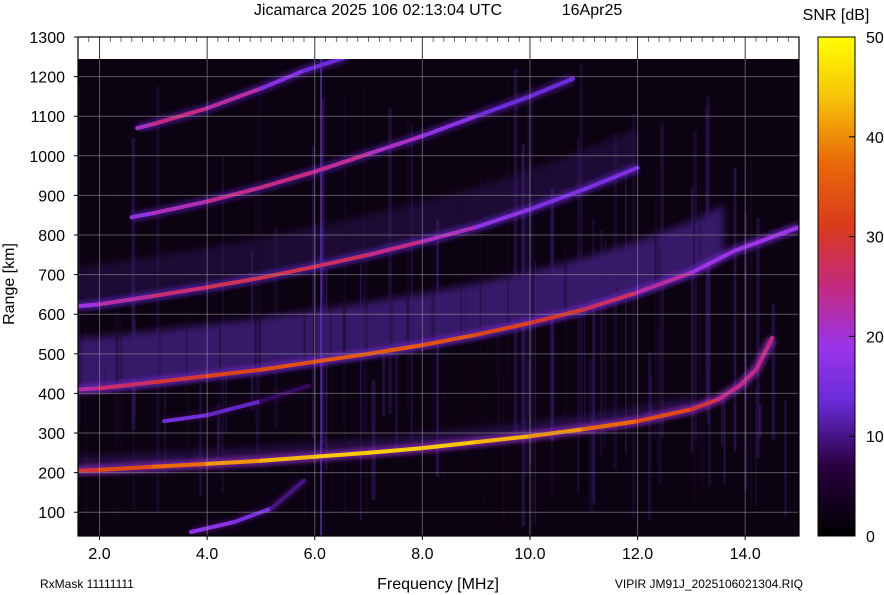 This screenshot has height=595, width=884. Describe the element at coordinates (9, 284) in the screenshot. I see `y-axis-label: Range [km]` at that location.